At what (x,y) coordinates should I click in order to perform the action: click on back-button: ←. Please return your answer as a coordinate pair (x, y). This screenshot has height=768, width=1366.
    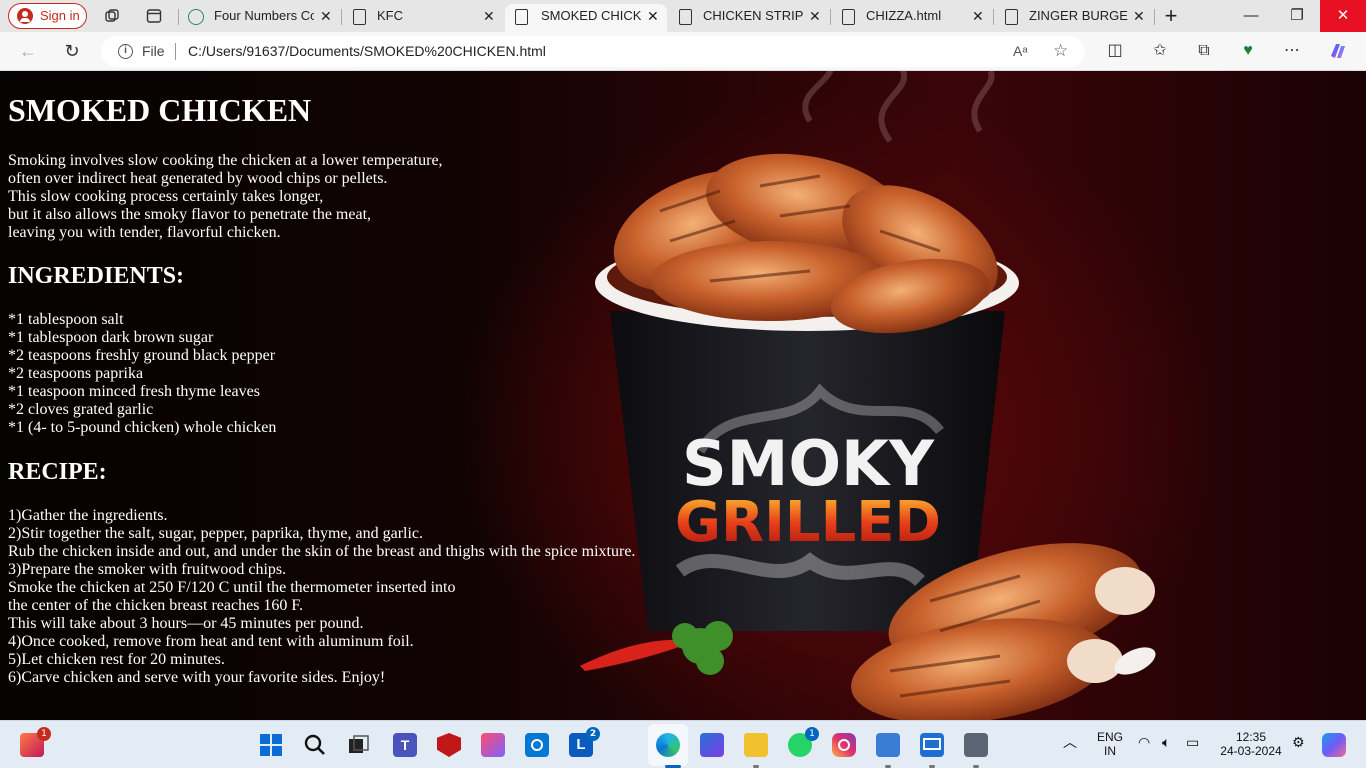
    Looking at the image, I should click on (28, 51).